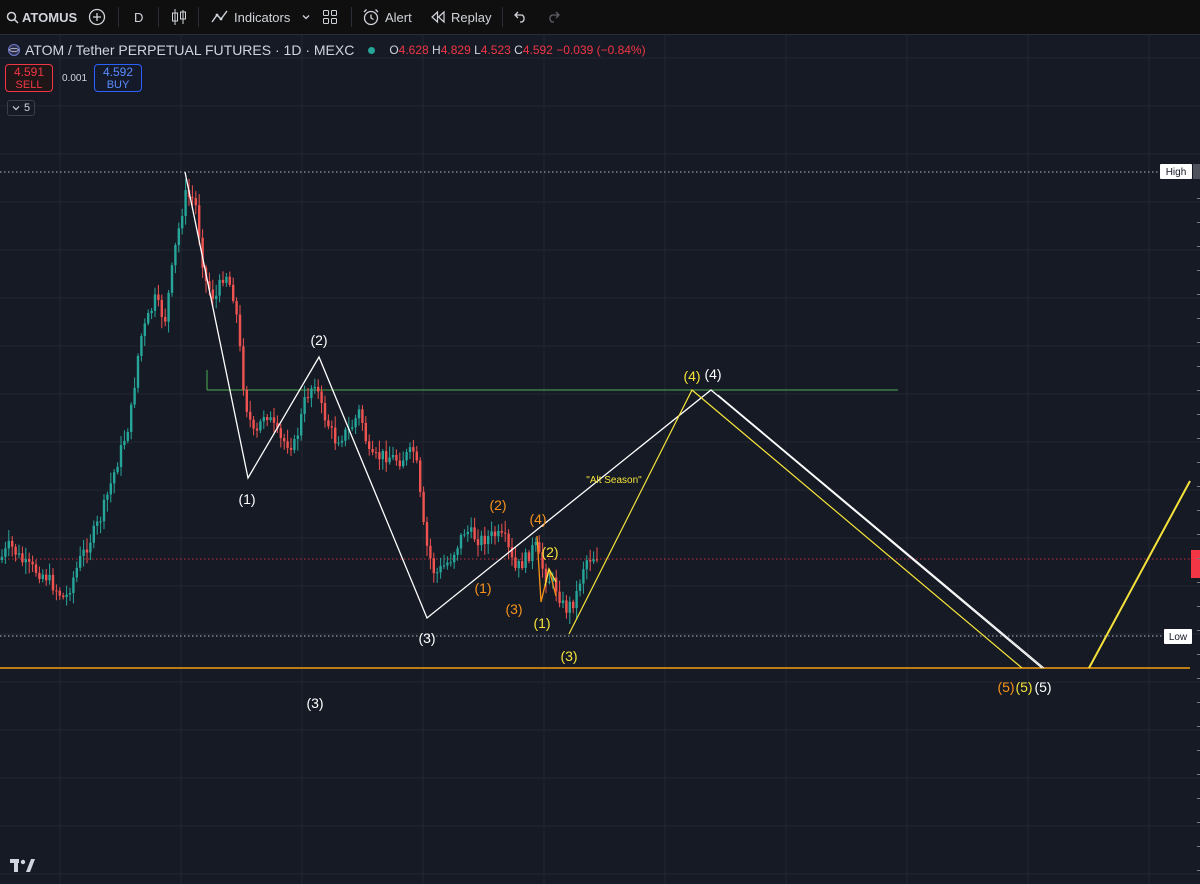 The image size is (1200, 884). What do you see at coordinates (21, 108) in the screenshot?
I see `indicators-collapse-button: 5` at bounding box center [21, 108].